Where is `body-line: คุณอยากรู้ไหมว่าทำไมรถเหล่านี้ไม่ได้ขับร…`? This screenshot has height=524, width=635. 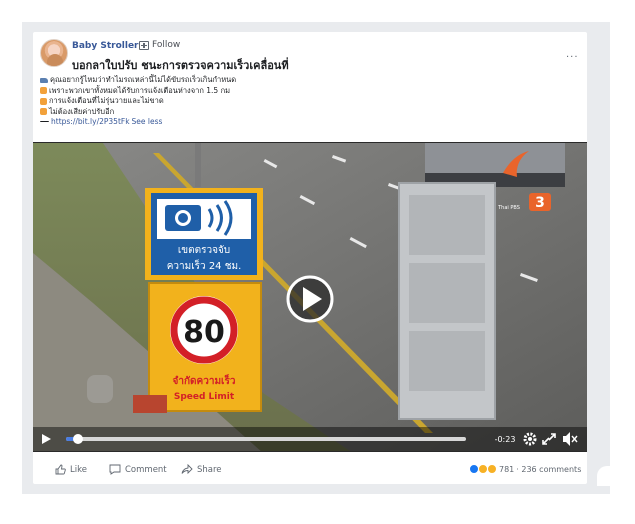
body-line: คุณอยากรู้ไหมว่าทำไมรถเหล่านี้ไม่ได้ขับร… is located at coordinates (310, 80).